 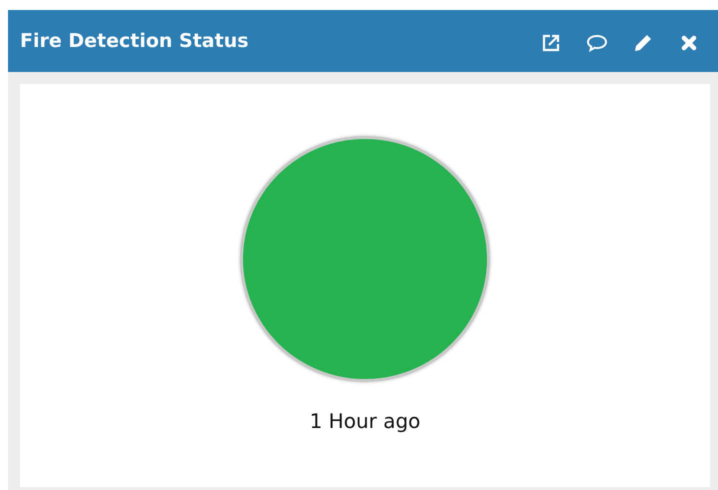 What do you see at coordinates (134, 41) in the screenshot?
I see `panel-title: Fire Detection Status` at bounding box center [134, 41].